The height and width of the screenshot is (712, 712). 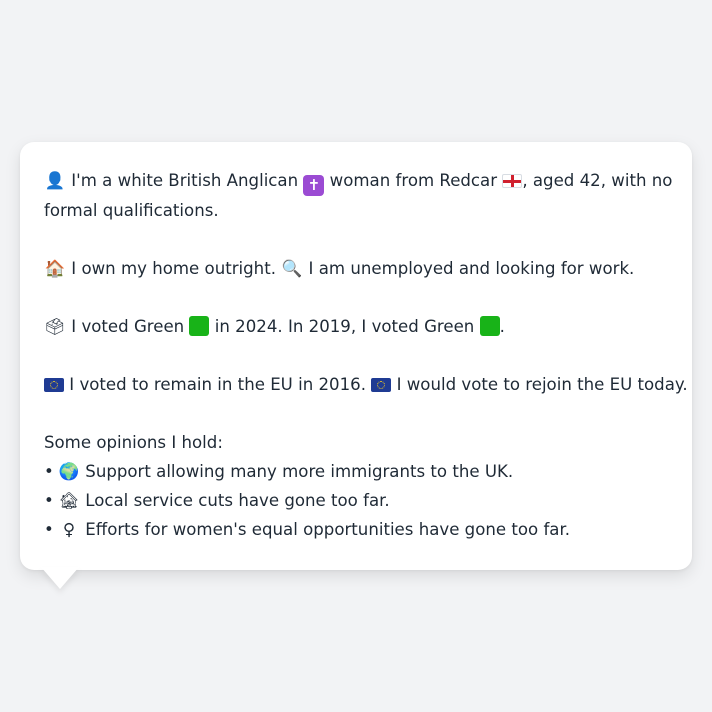 What do you see at coordinates (69, 500) in the screenshot?
I see `derelict-house-icon: 🏚` at bounding box center [69, 500].